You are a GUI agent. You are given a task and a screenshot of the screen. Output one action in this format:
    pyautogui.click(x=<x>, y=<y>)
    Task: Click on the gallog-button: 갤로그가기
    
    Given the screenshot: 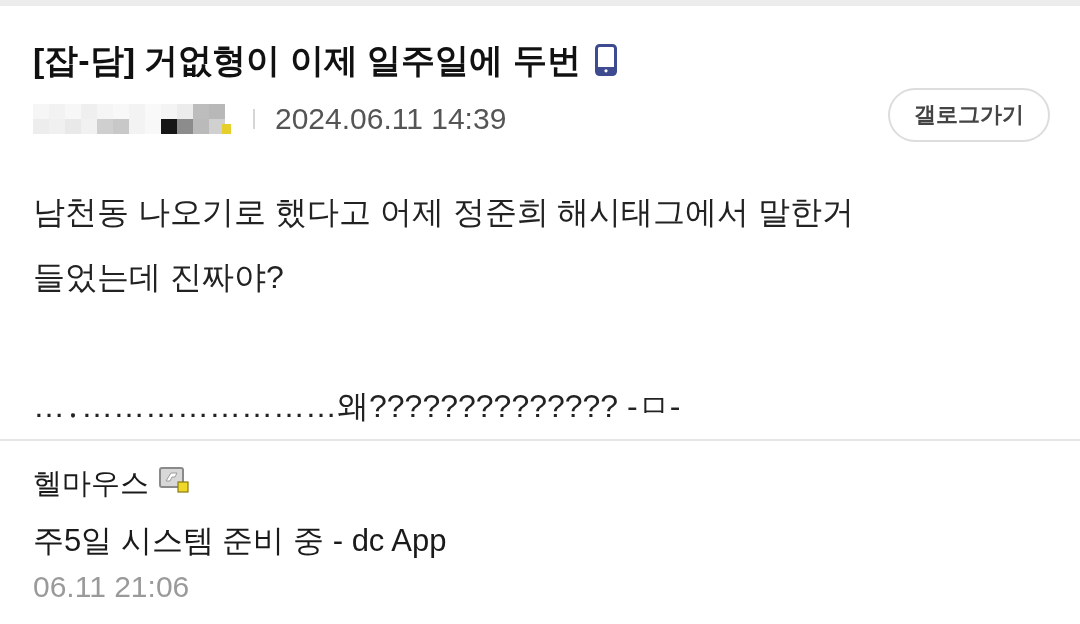 What is the action you would take?
    pyautogui.click(x=969, y=115)
    